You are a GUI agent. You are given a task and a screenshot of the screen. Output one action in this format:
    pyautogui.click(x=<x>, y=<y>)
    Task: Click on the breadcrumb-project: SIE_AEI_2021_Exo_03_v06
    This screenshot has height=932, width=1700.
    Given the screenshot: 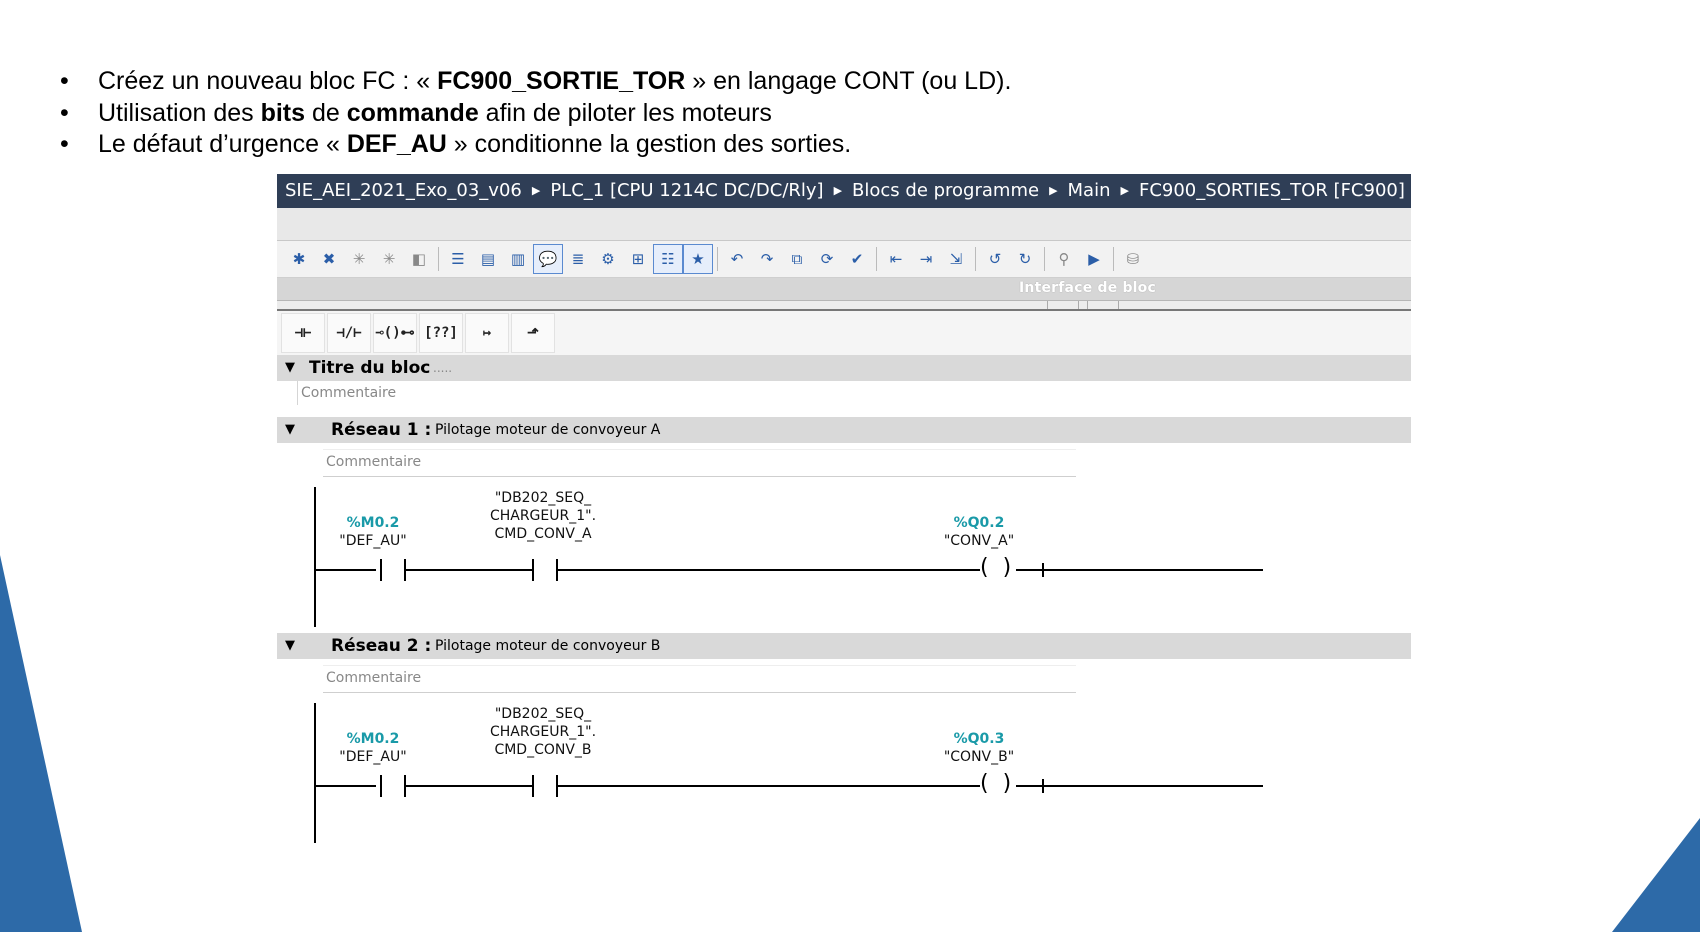 What is the action you would take?
    pyautogui.click(x=403, y=190)
    